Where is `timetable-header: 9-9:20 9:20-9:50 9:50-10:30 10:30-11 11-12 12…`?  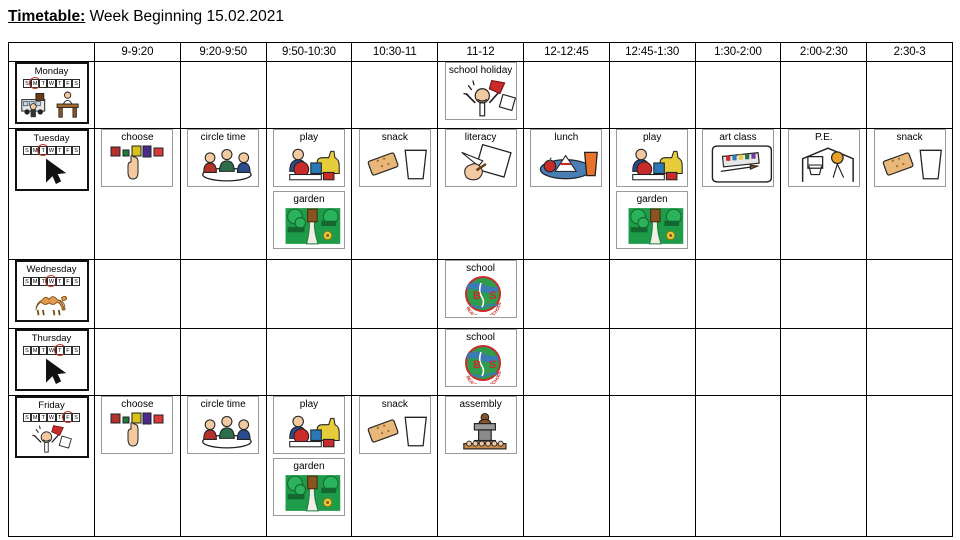 timetable-header: 9-9:20 9:20-9:50 9:50-10:30 10:30-11 11-12 12… is located at coordinates (480, 52).